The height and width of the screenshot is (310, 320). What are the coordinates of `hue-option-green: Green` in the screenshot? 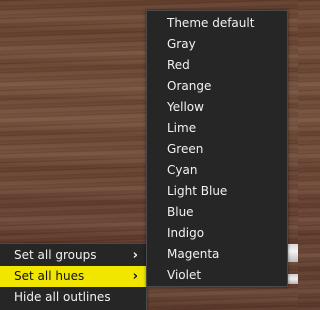 It's located at (217, 149).